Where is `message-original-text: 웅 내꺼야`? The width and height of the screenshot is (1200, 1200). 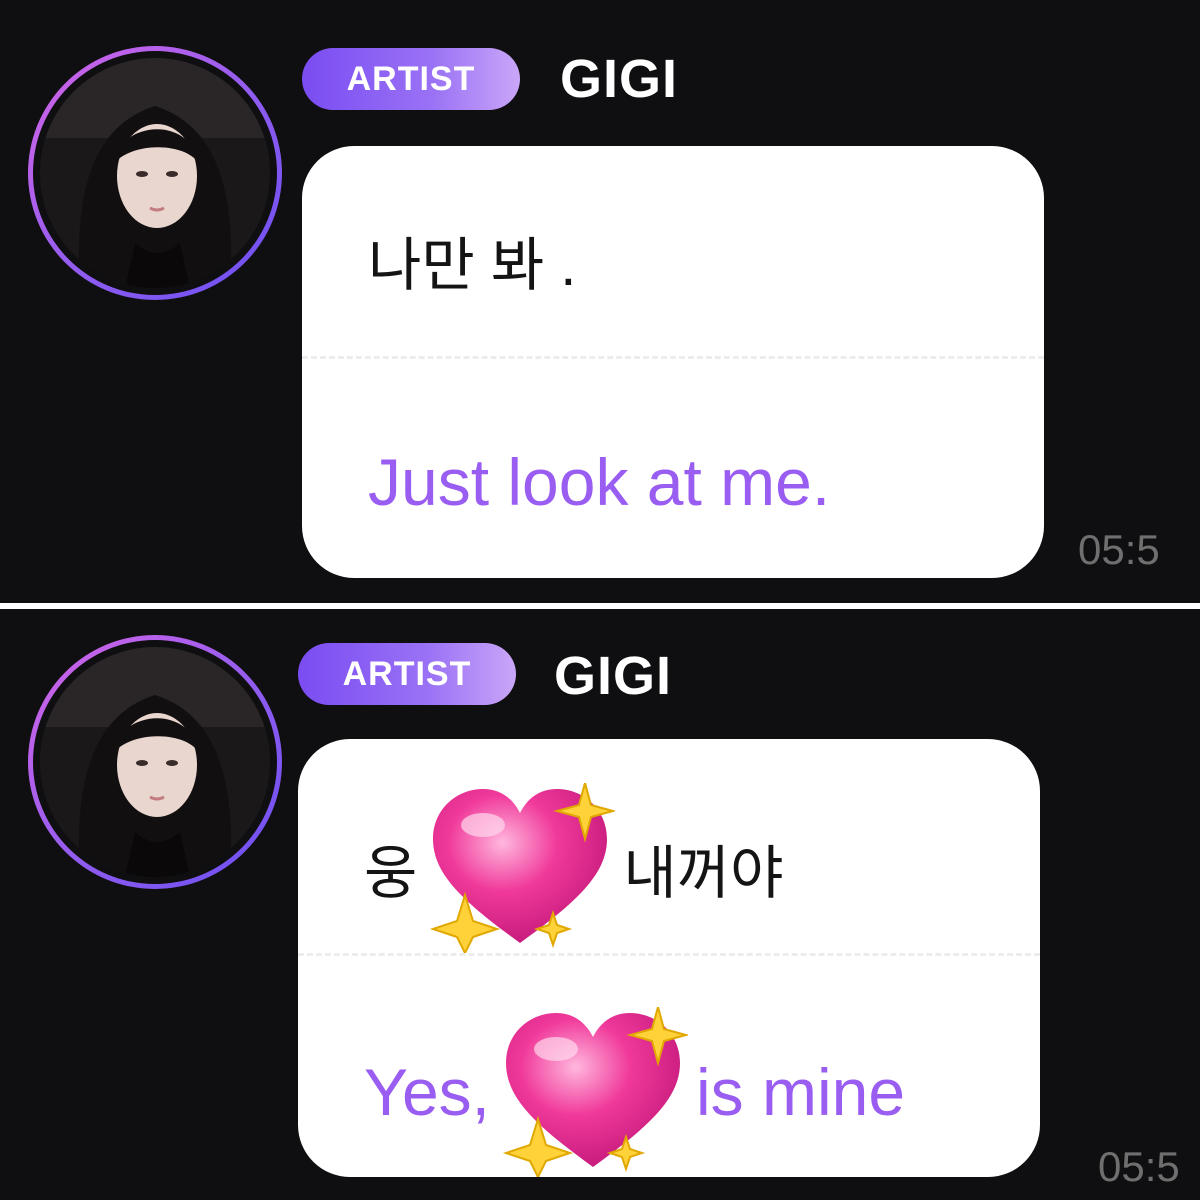
message-original-text: 웅 내꺼야 is located at coordinates (574, 867).